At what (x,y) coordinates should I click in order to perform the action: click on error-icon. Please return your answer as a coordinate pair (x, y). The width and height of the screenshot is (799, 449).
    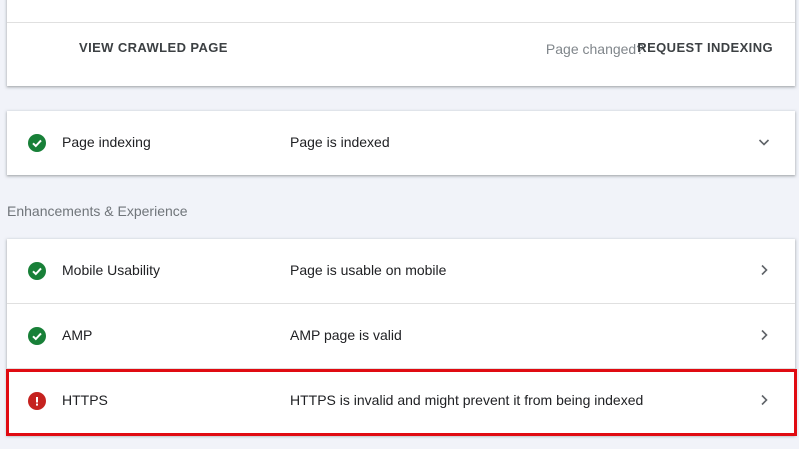
    Looking at the image, I should click on (37, 401).